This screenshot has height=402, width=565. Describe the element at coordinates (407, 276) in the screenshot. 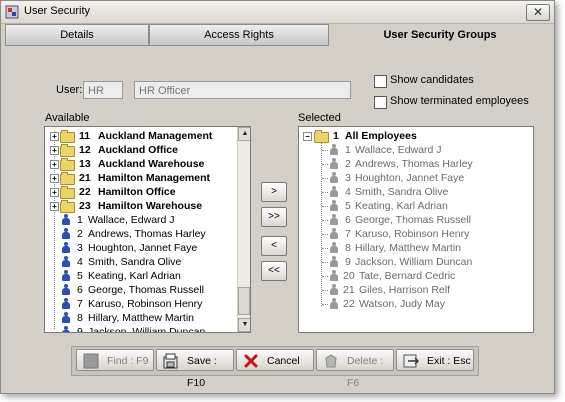

I see `person-name: Tate, Bernard Cedric` at that location.